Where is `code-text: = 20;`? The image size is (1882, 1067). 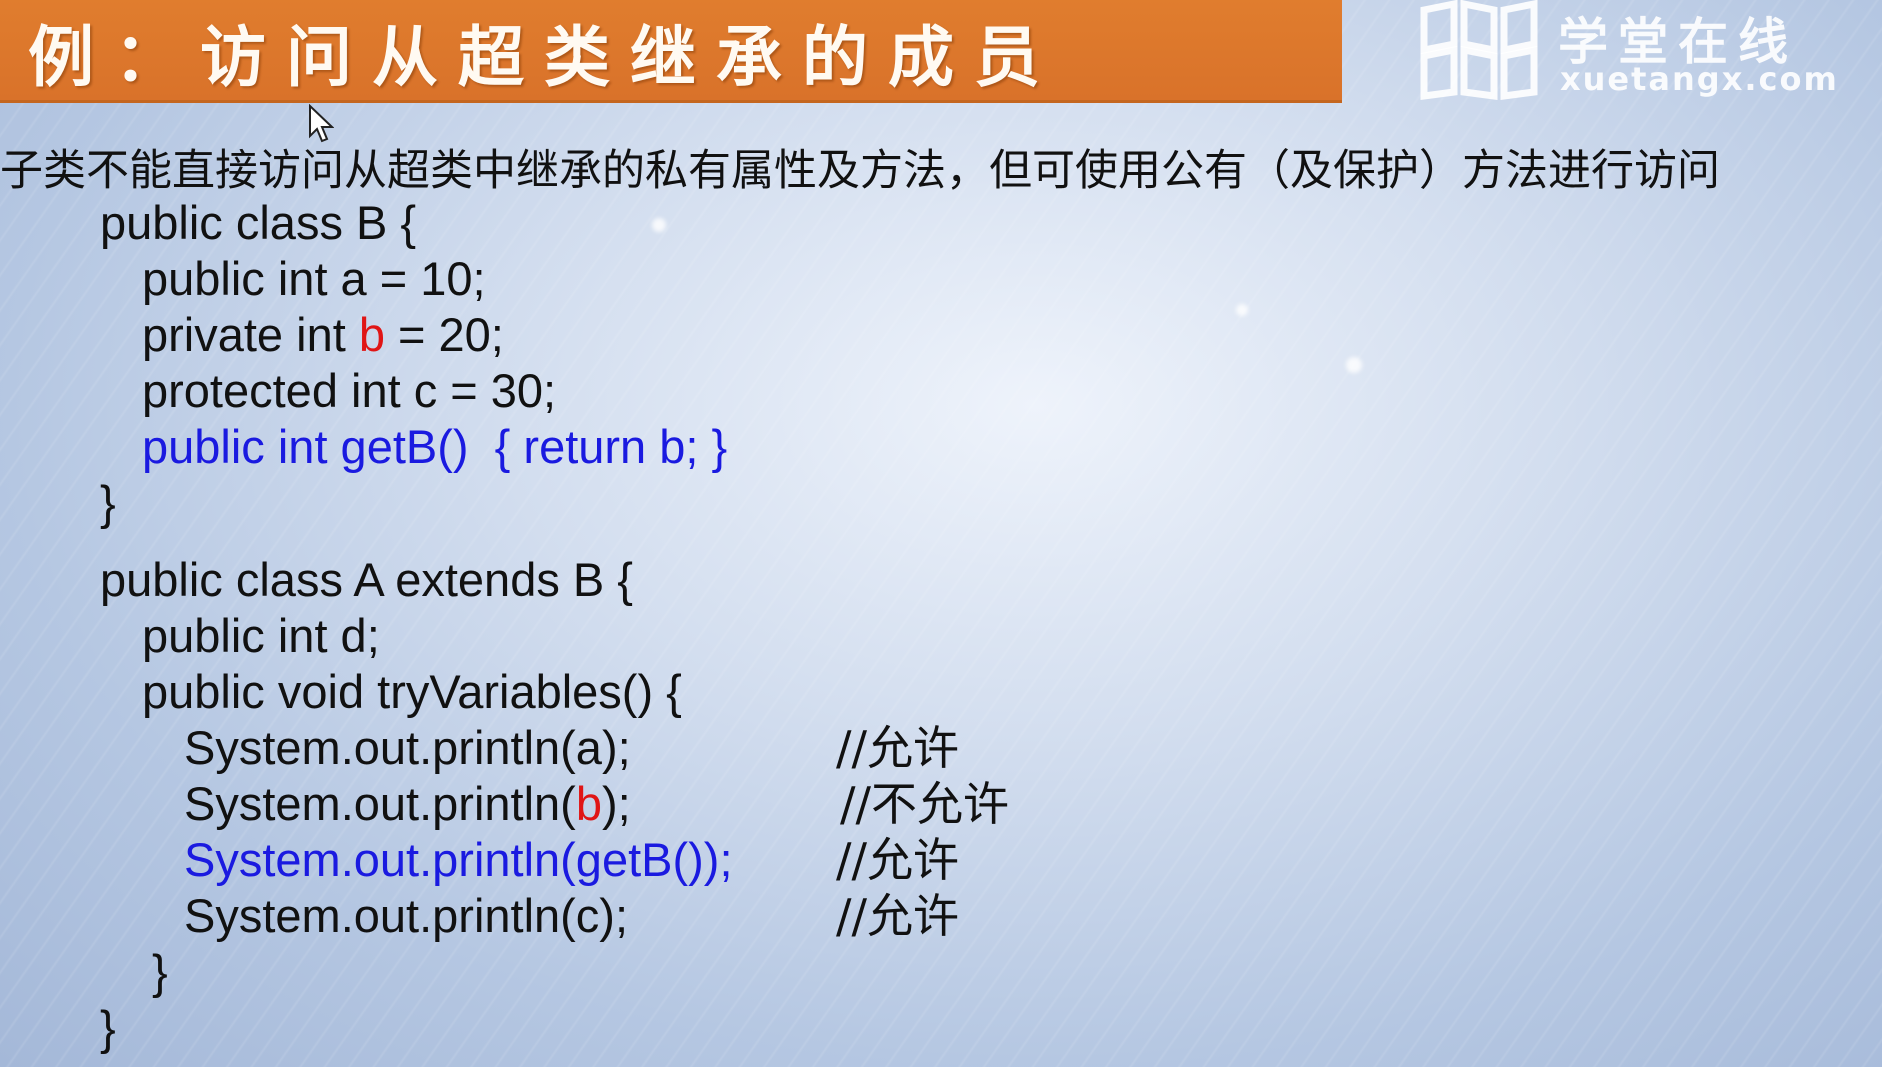 code-text: = 20; is located at coordinates (444, 334).